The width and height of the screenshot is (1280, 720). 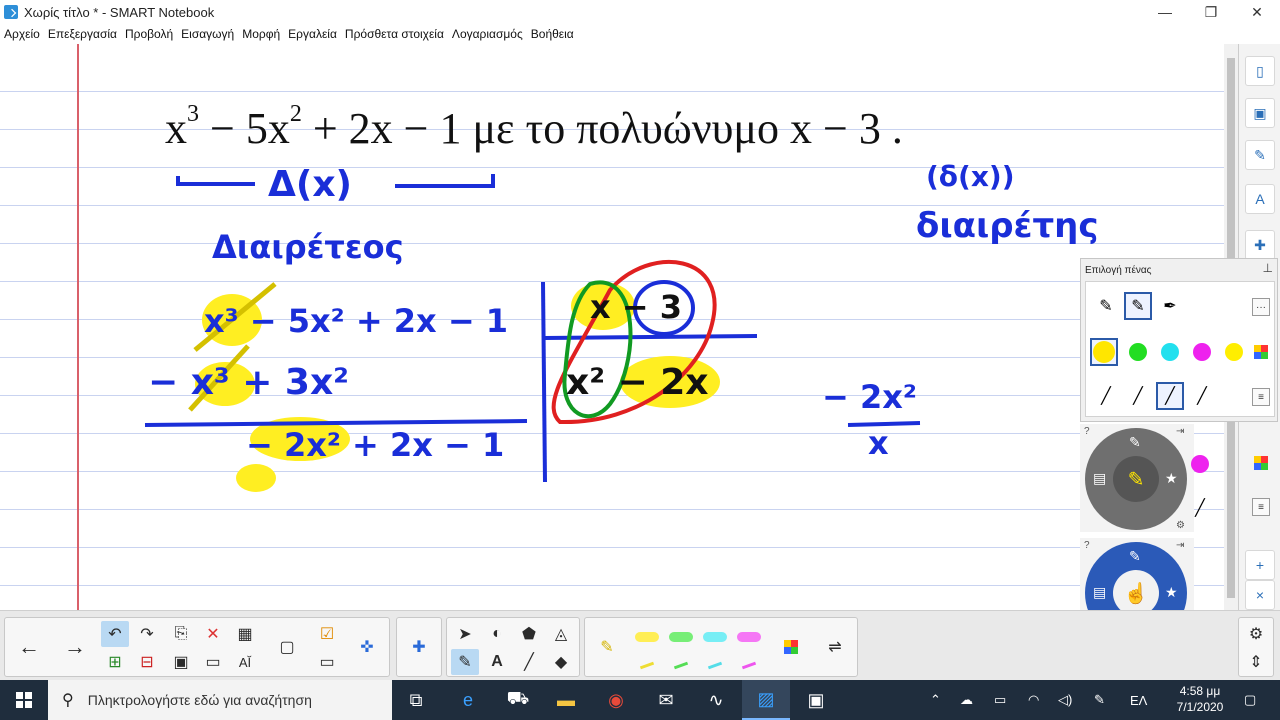 What do you see at coordinates (1202, 352) in the screenshot?
I see `color-swatch-magenta` at bounding box center [1202, 352].